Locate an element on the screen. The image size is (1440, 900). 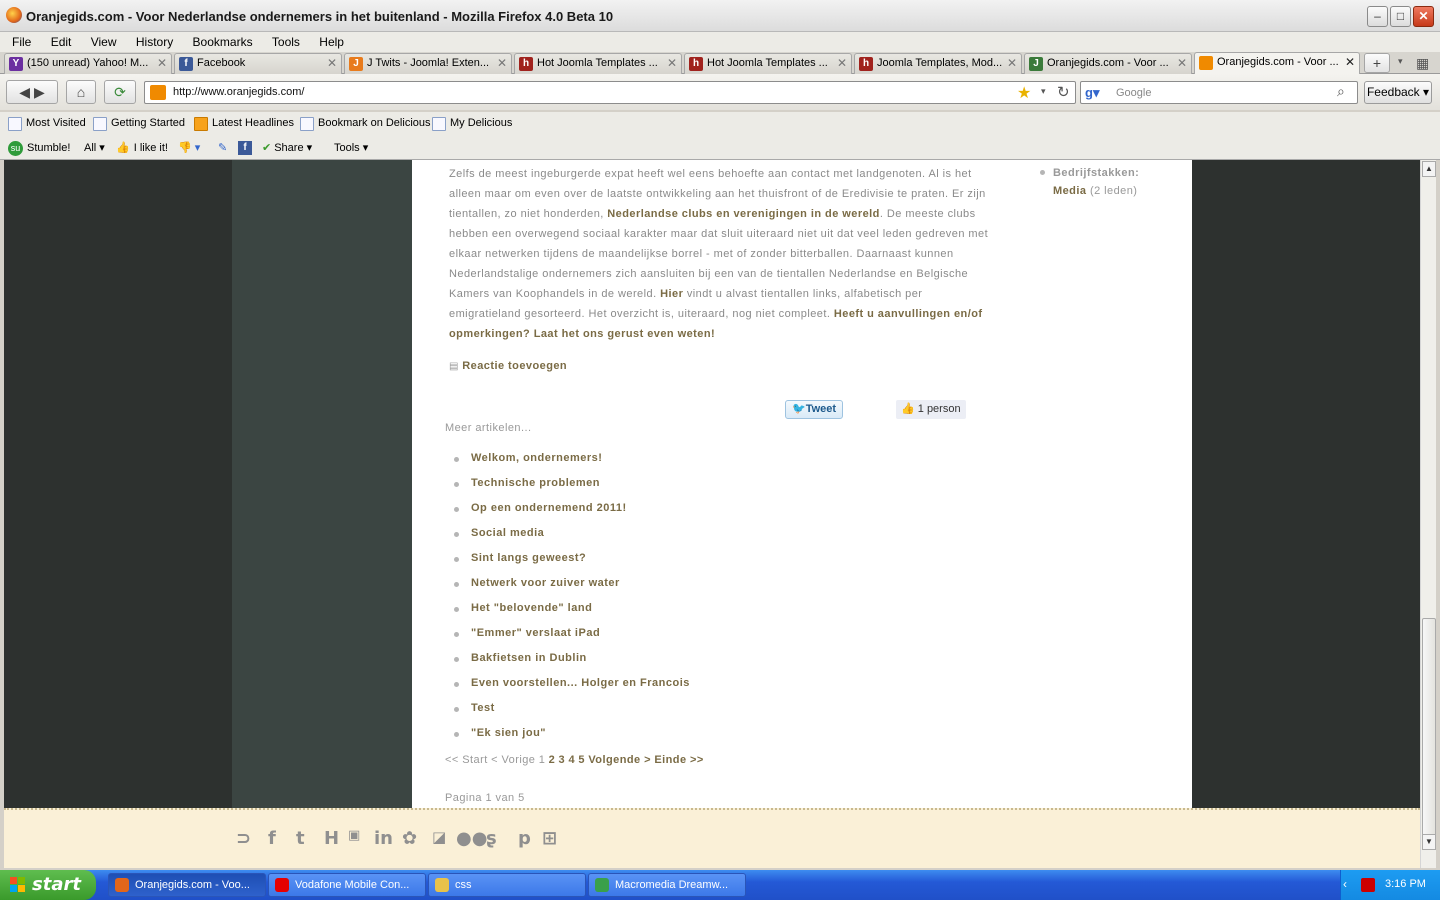
tweet-button: 🐦Tweet is located at coordinates (814, 409).